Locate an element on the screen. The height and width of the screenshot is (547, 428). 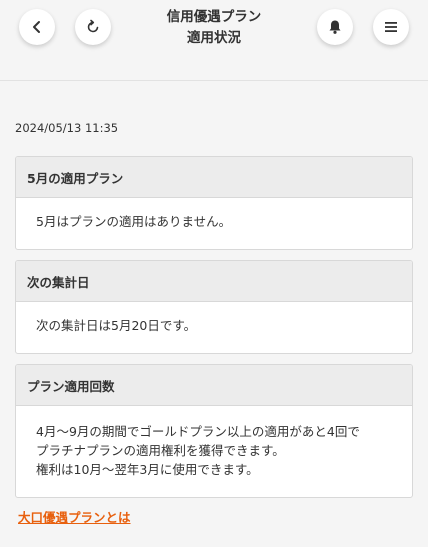
reload-button is located at coordinates (93, 27).